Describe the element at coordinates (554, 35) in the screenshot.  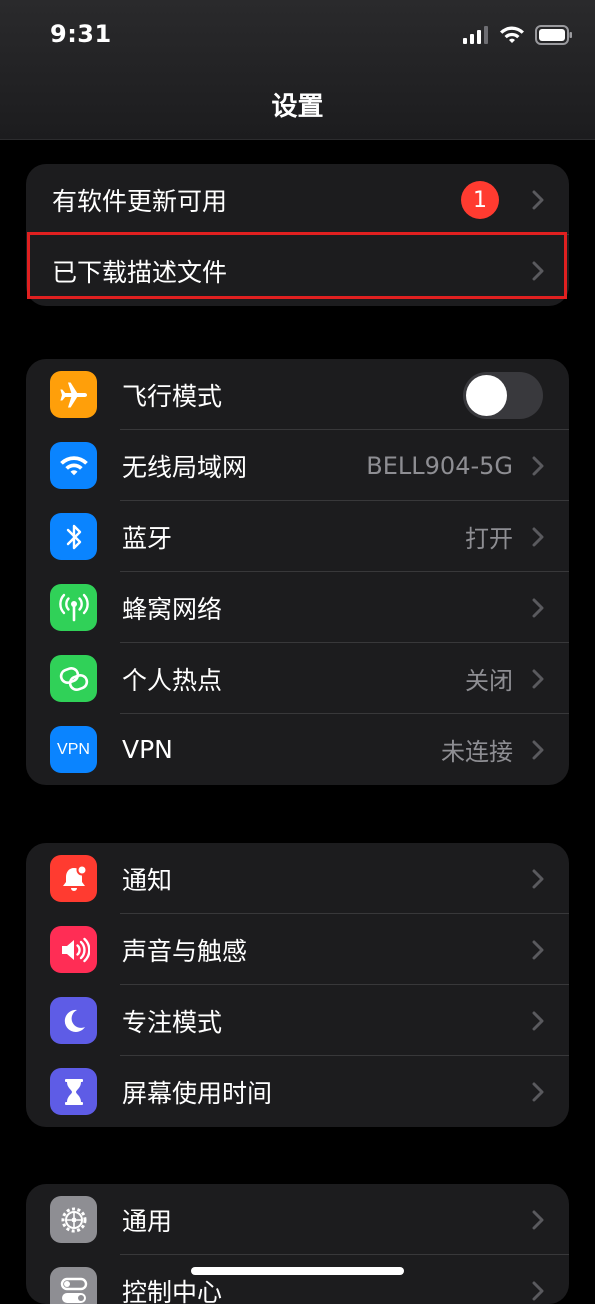
I see `battery-icon` at that location.